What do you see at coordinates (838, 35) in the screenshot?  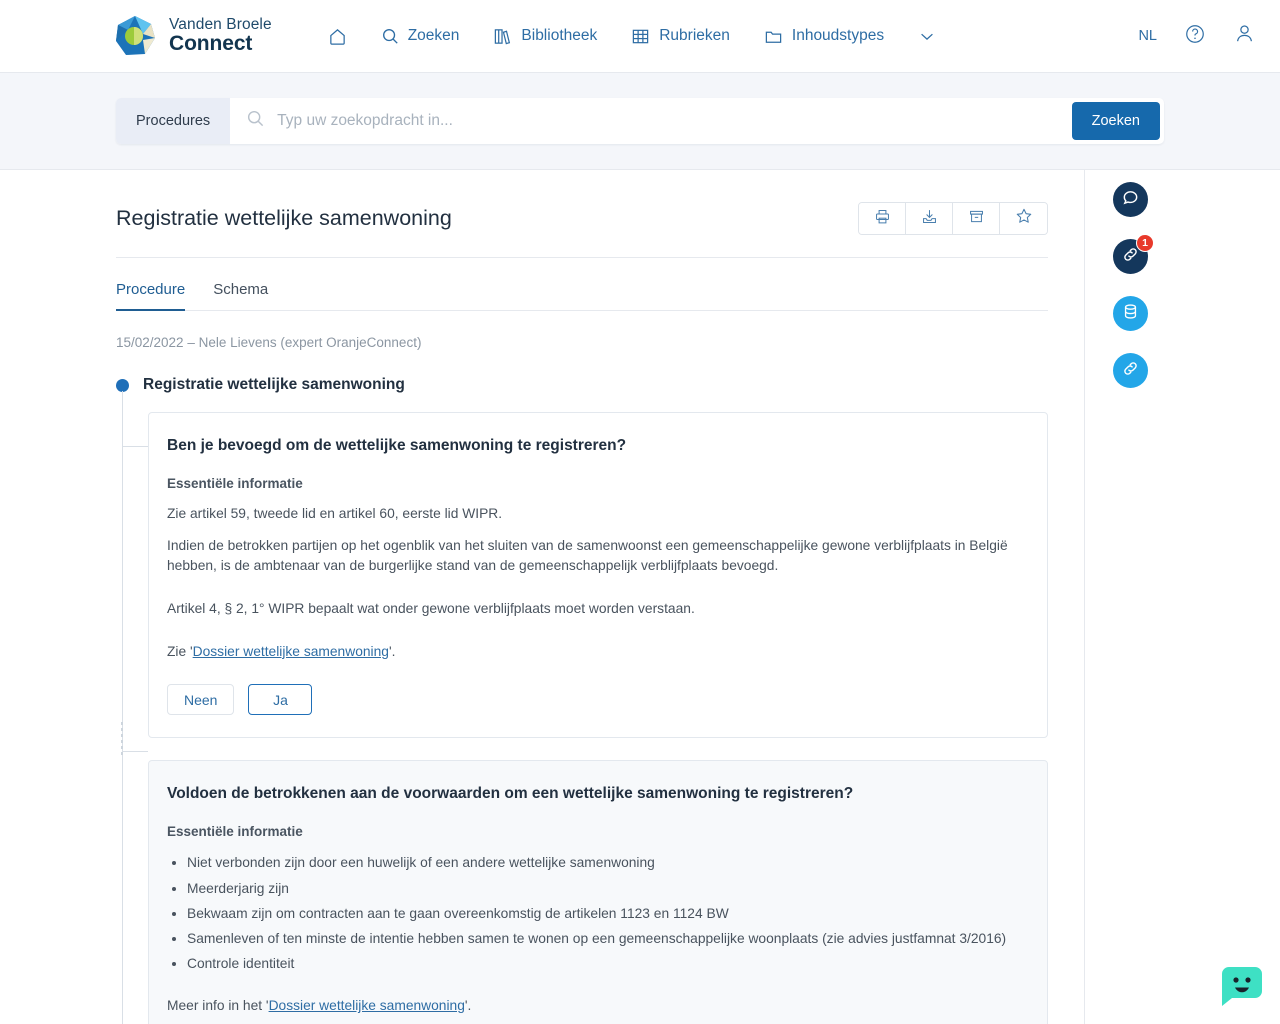 I see `nav-inhoudstypes-label: Inhoudstypes` at bounding box center [838, 35].